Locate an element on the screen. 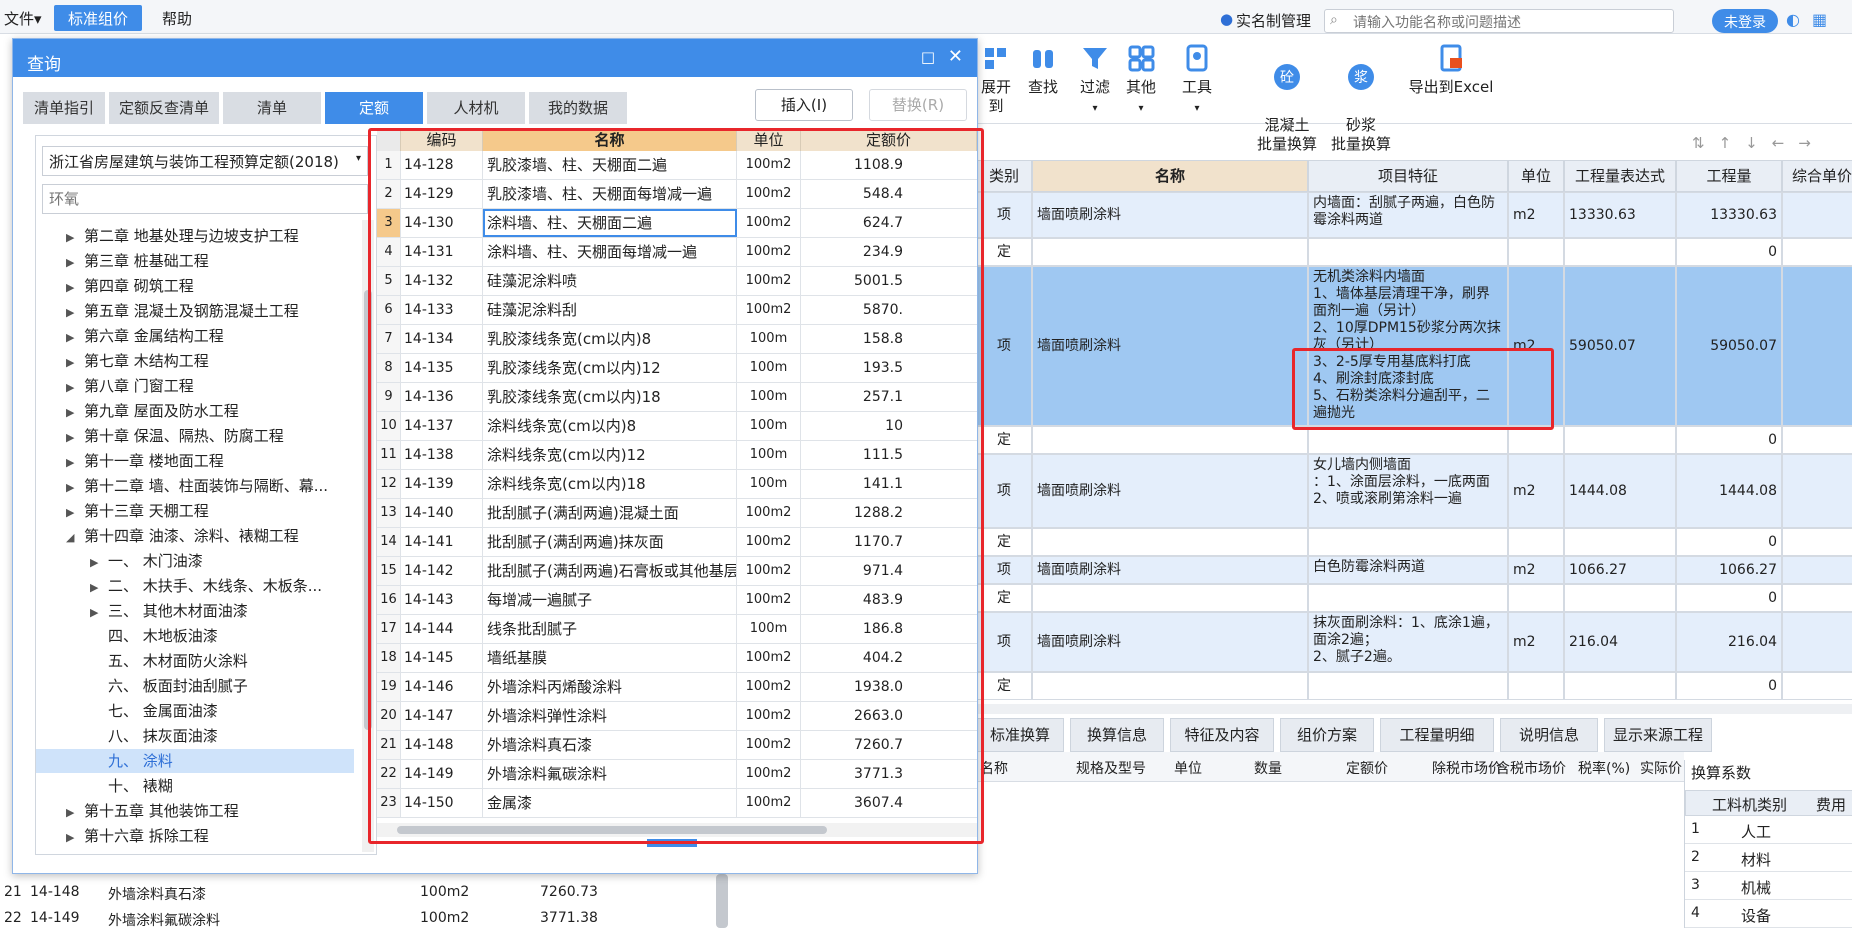  login-button: 未登录 is located at coordinates (1745, 21).